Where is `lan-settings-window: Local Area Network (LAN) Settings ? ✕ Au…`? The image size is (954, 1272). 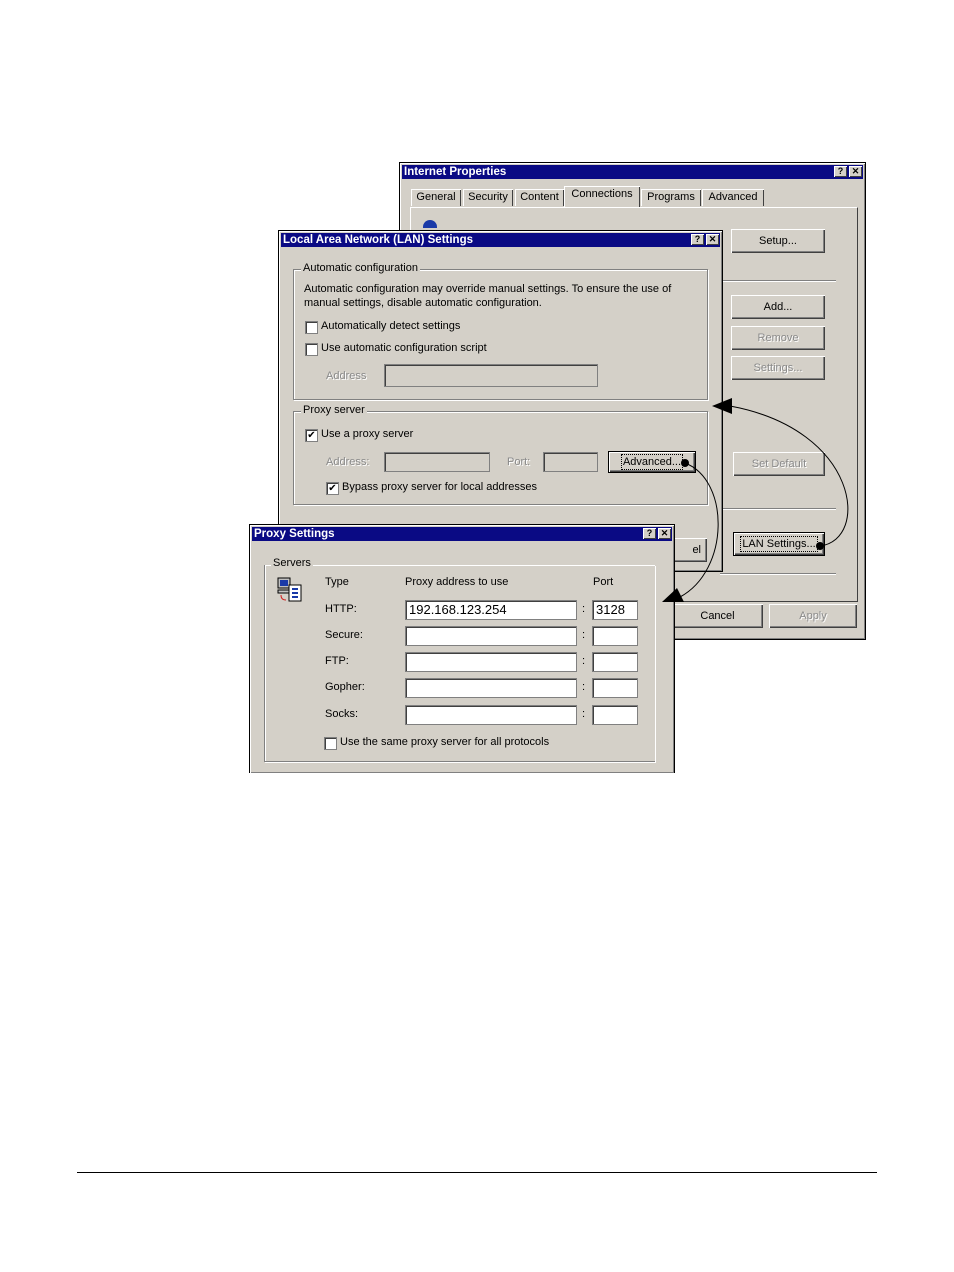 lan-settings-window: Local Area Network (LAN) Settings ? ✕ Au… is located at coordinates (500, 401).